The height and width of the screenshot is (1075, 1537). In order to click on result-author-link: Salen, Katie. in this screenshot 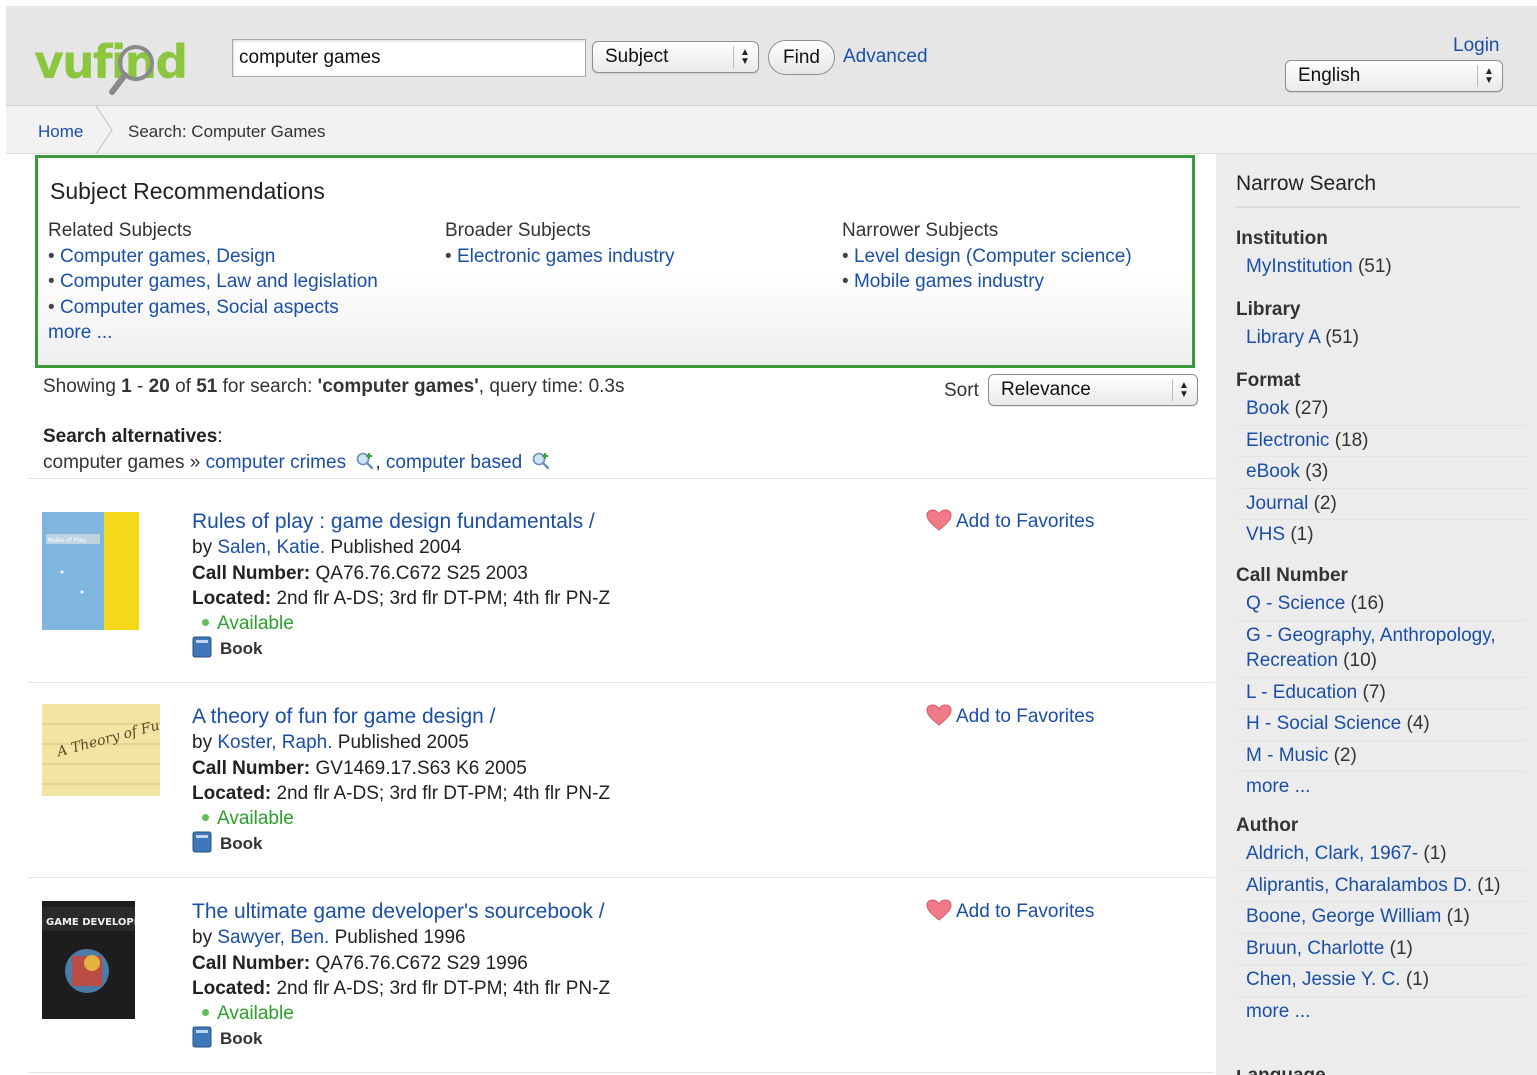, I will do `click(271, 547)`.